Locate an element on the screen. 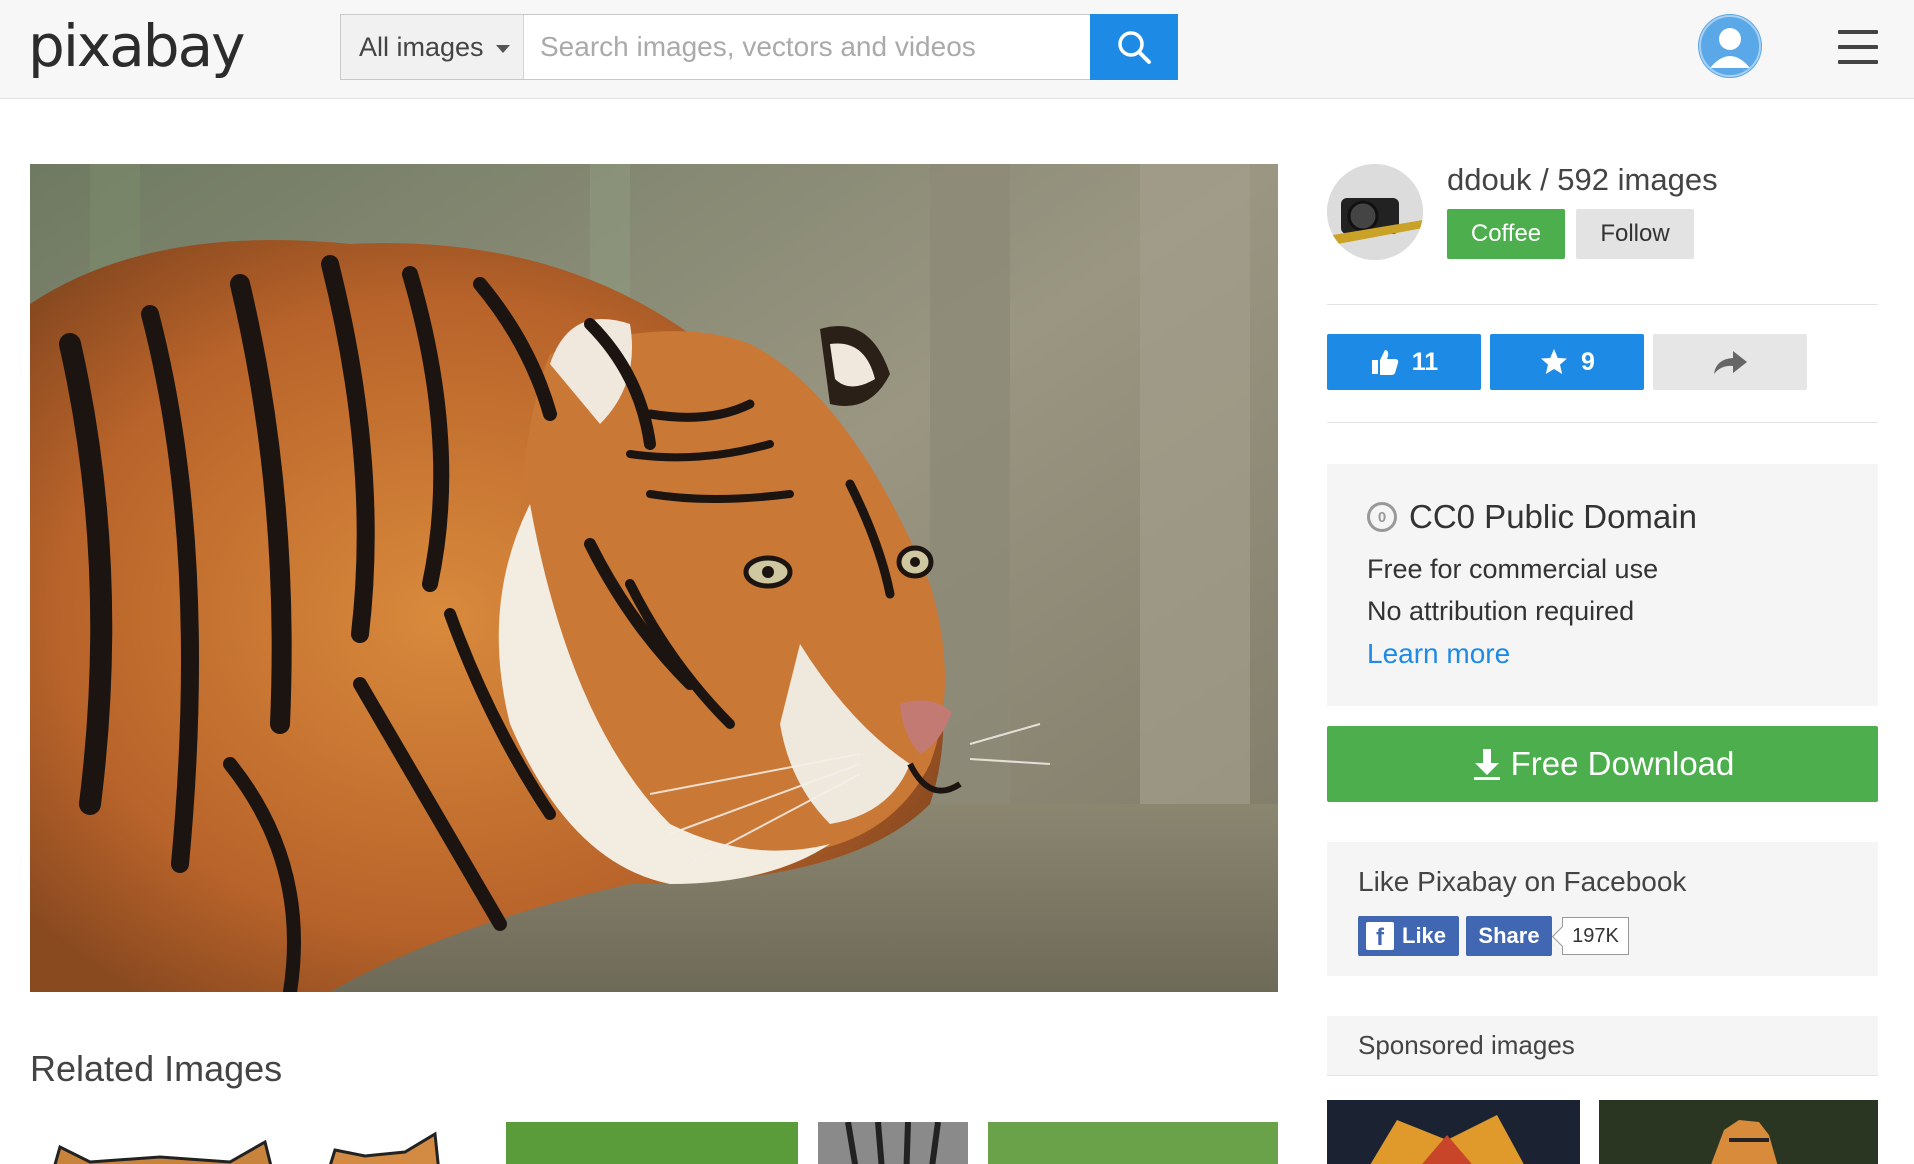  facebook-like-count: 197K is located at coordinates (1595, 936).